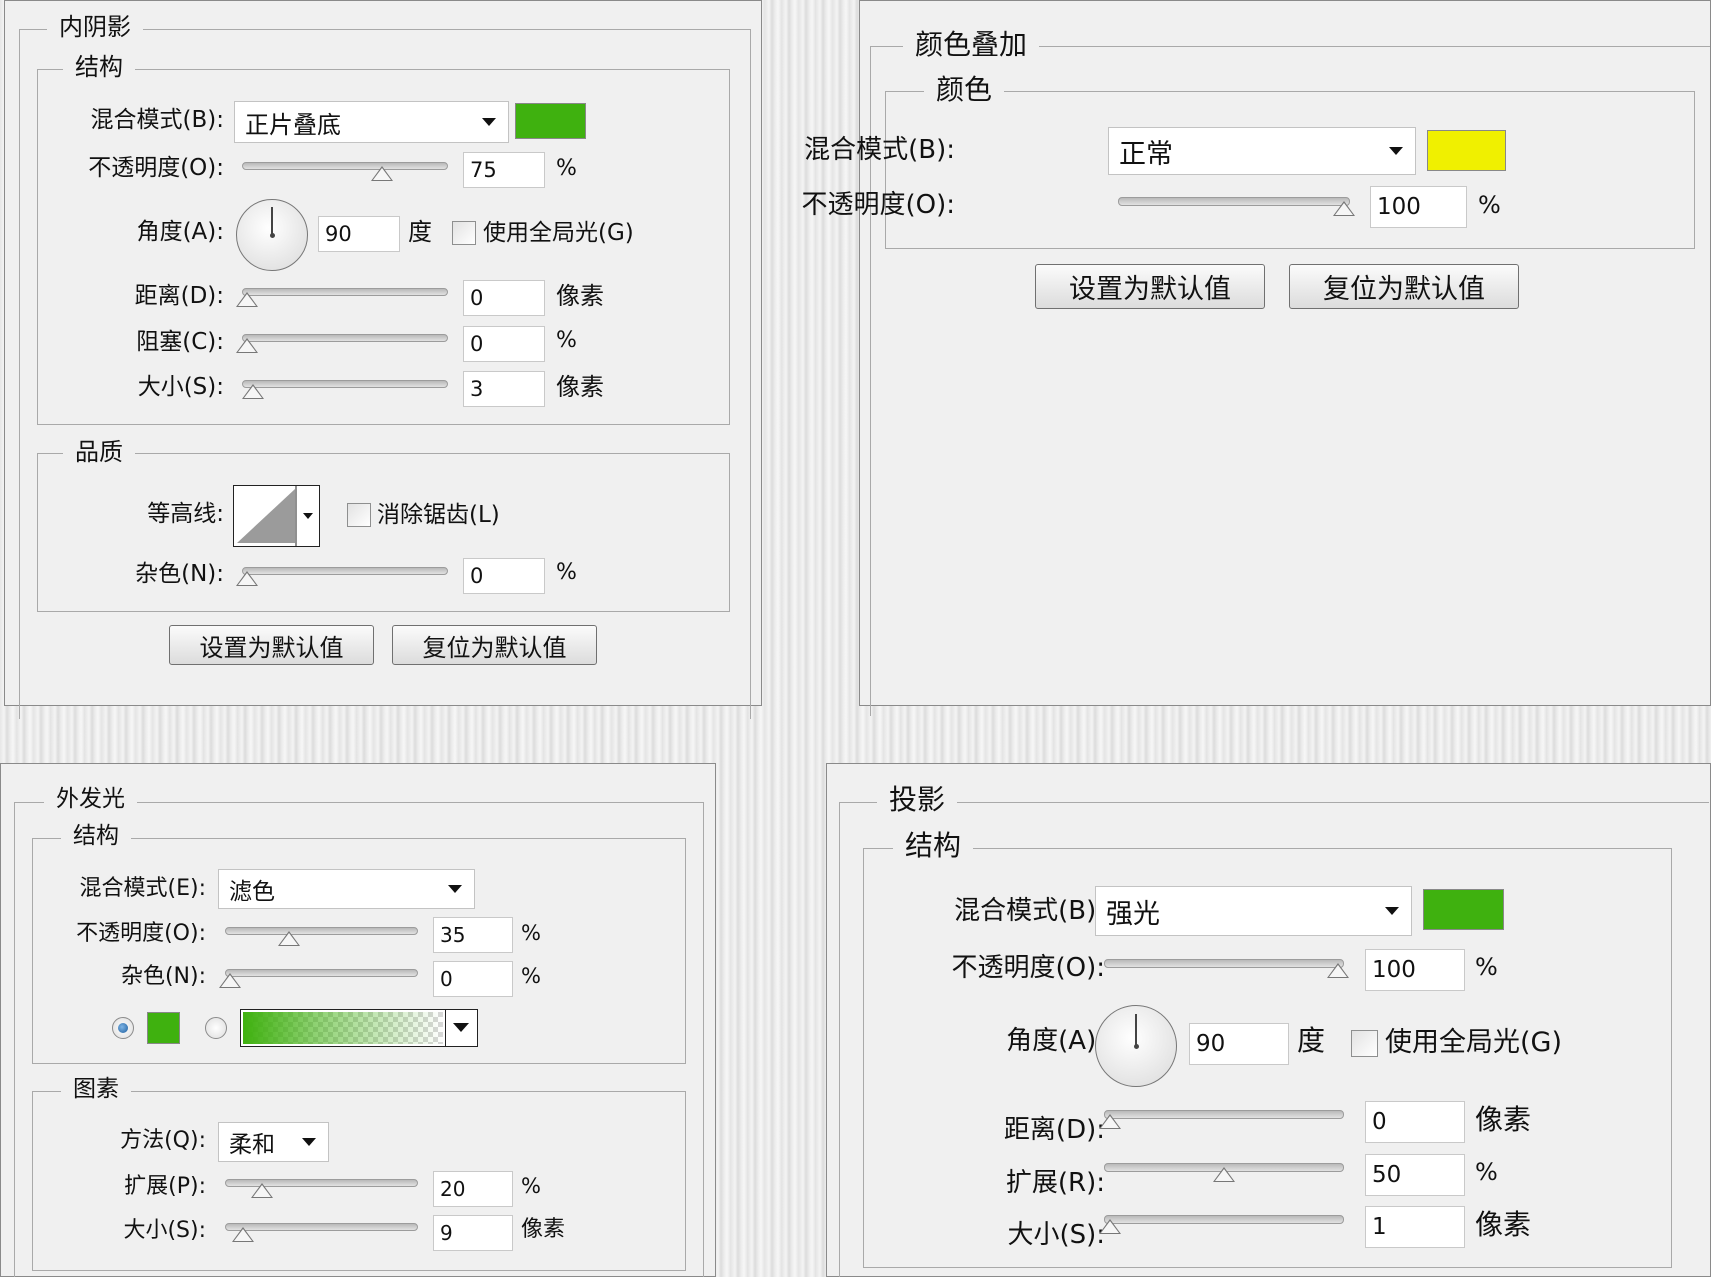 This screenshot has height=1277, width=1711. Describe the element at coordinates (359, 234) in the screenshot. I see `inner-shadow-angle-input: 90` at that location.